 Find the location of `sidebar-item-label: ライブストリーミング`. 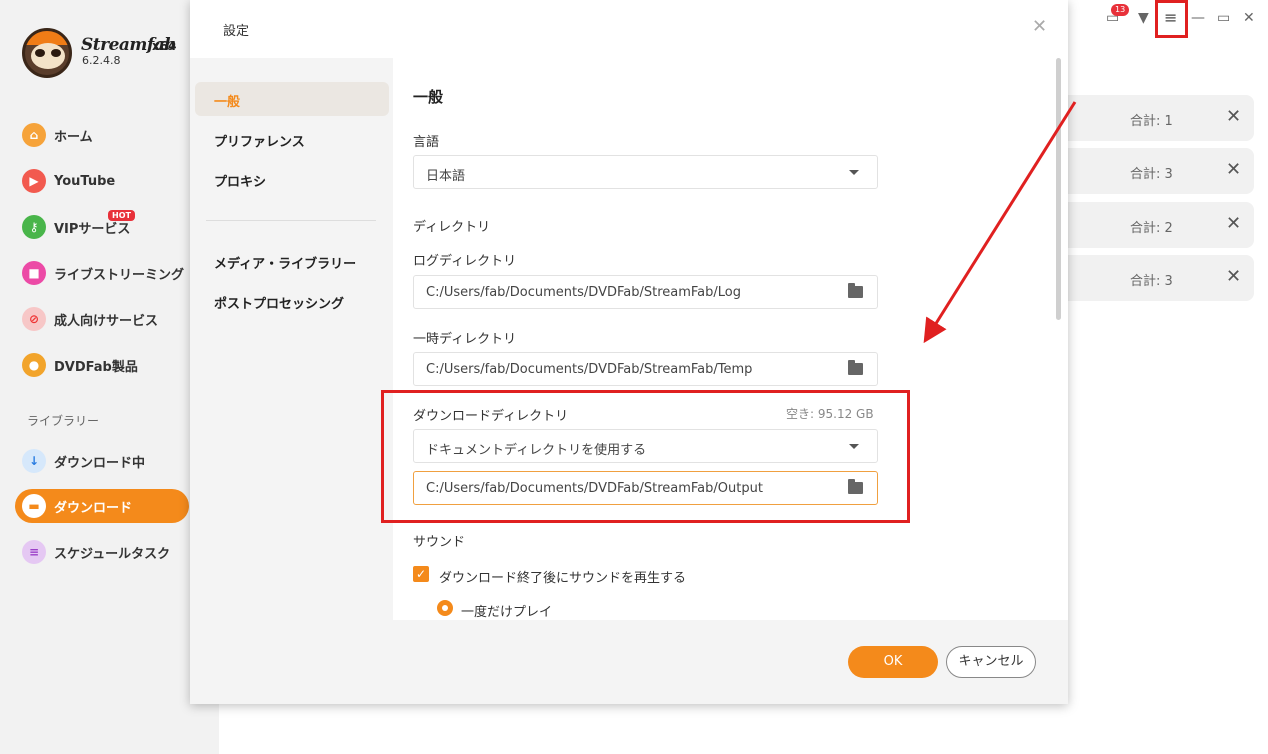

sidebar-item-label: ライブストリーミング is located at coordinates (119, 275).